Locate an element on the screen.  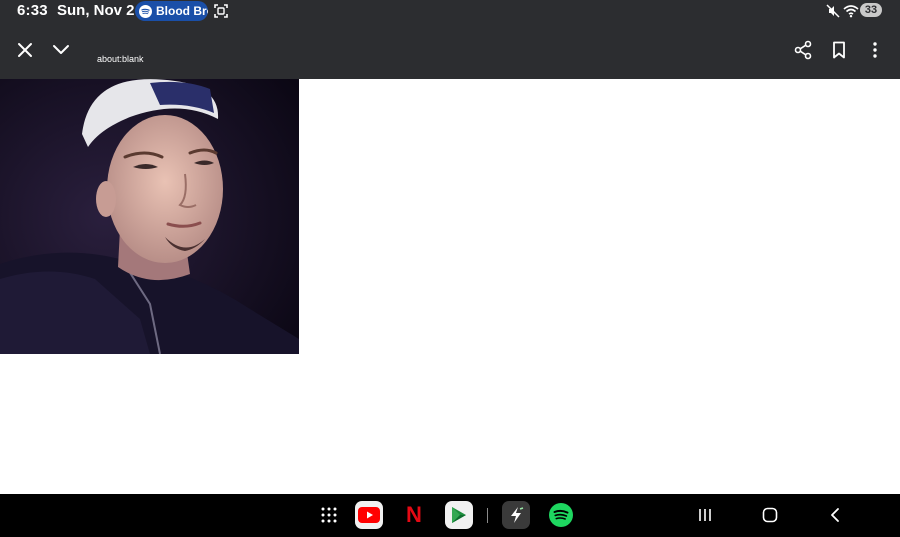
home-button is located at coordinates (770, 515).